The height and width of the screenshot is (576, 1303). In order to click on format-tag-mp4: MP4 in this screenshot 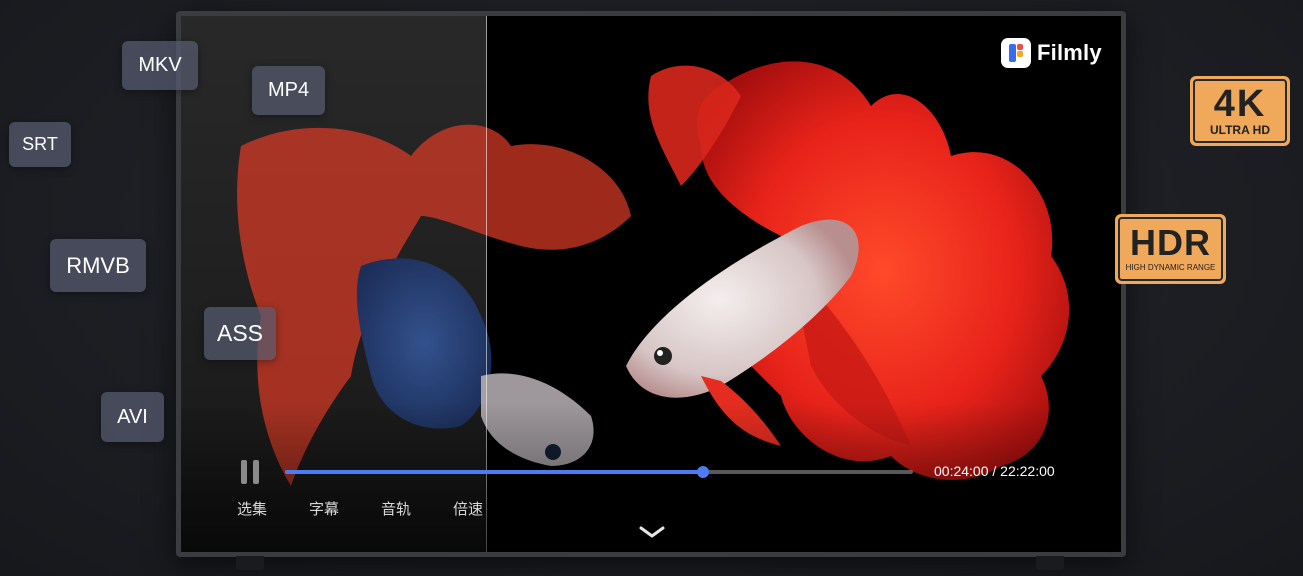, I will do `click(288, 90)`.